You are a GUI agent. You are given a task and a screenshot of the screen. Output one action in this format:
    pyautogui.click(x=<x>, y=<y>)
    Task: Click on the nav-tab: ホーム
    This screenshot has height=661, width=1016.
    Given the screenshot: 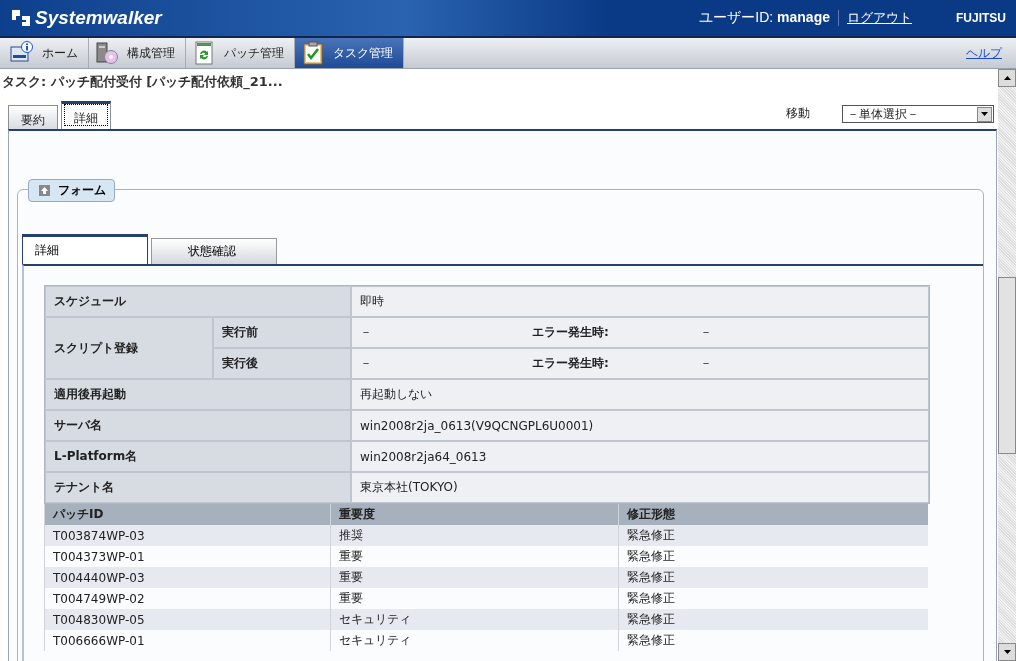 What is the action you would take?
    pyautogui.click(x=46, y=53)
    